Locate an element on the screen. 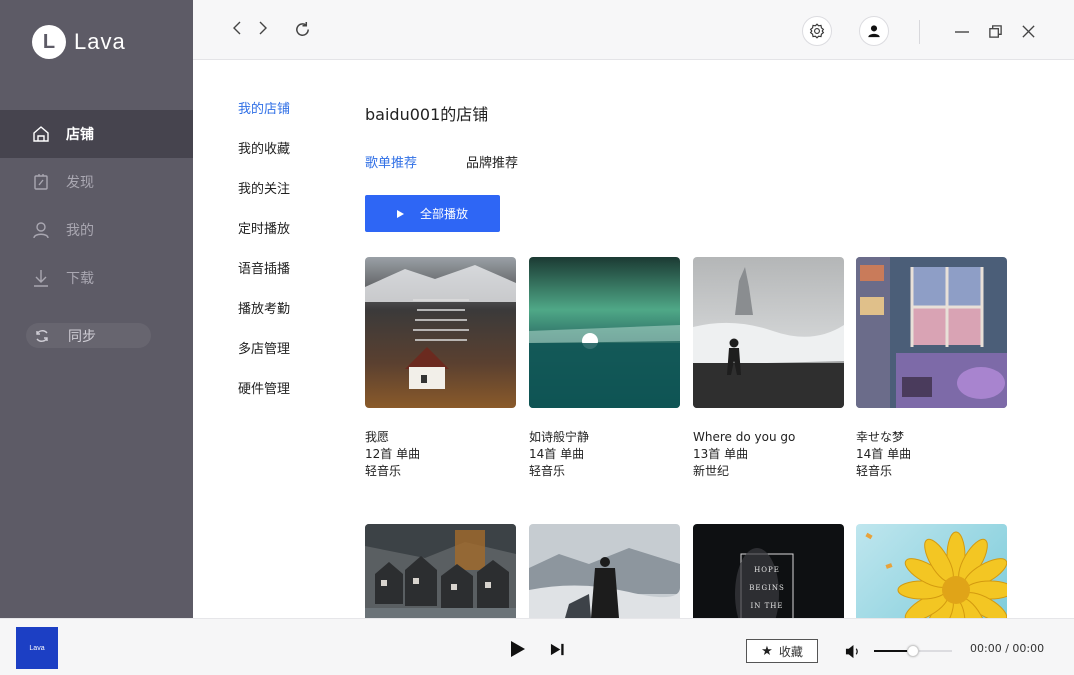  sidebar-item-download: 下载 is located at coordinates (96, 278).